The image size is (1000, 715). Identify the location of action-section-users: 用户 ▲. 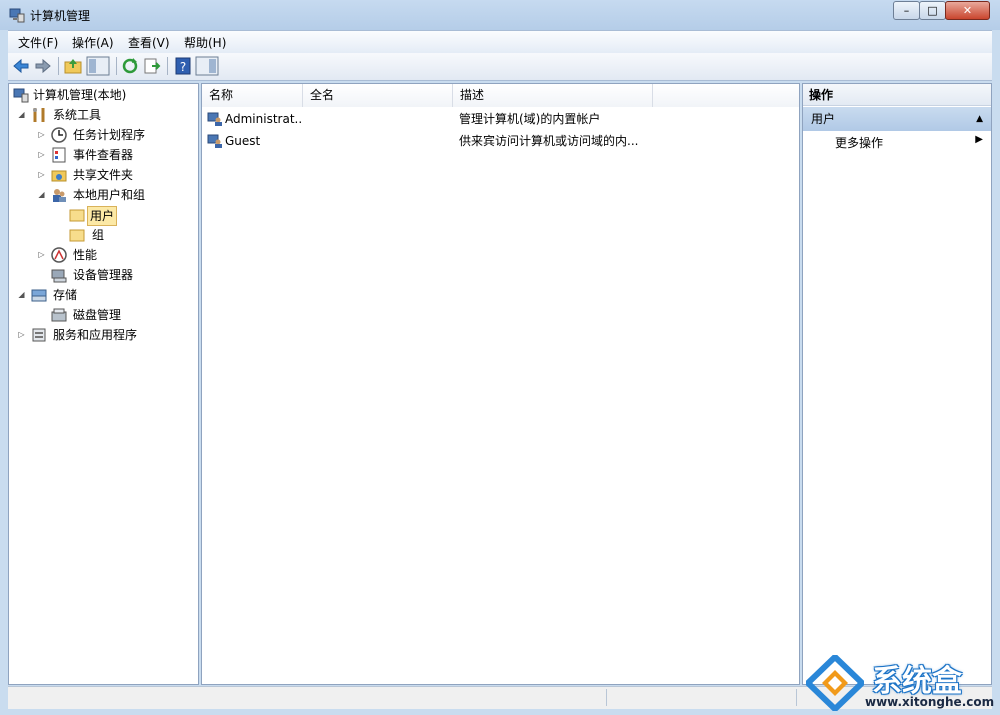
(897, 119).